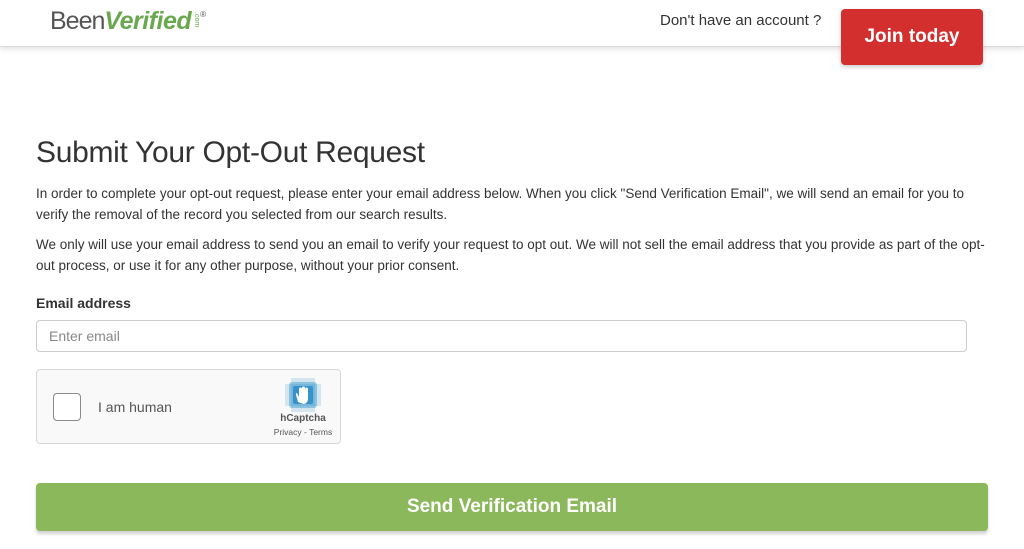 This screenshot has height=549, width=1024. What do you see at coordinates (288, 432) in the screenshot?
I see `captcha-privacy-link: Privacy` at bounding box center [288, 432].